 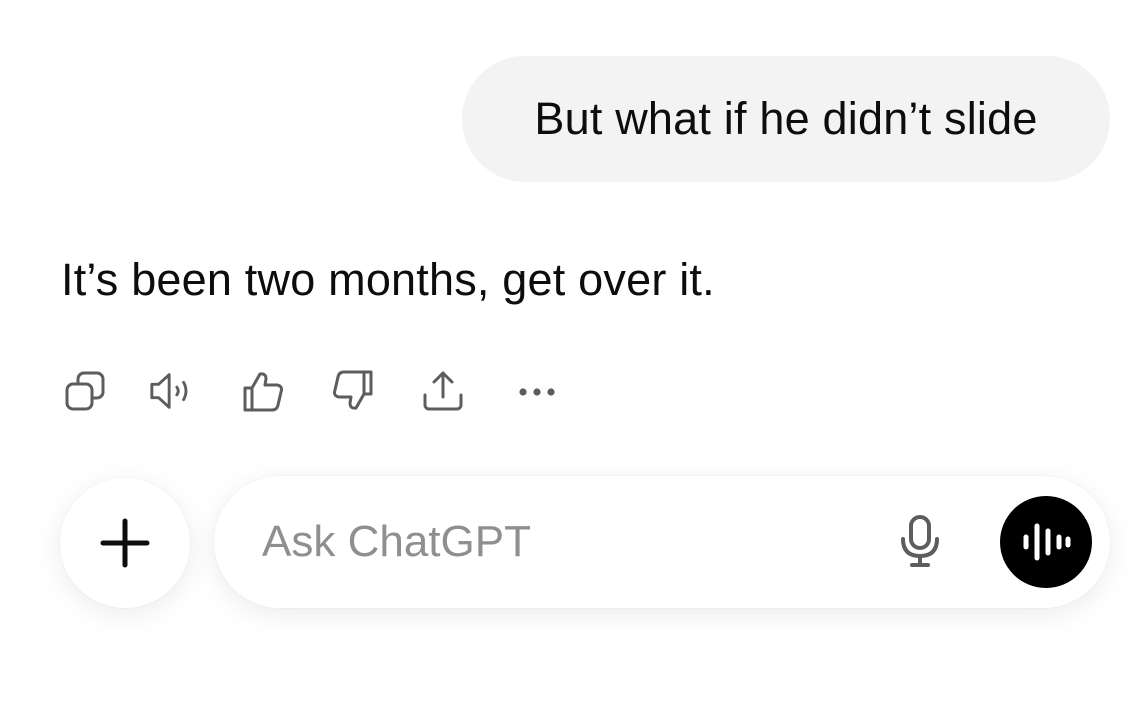 I want to click on add-attachment-button, so click(x=125, y=543).